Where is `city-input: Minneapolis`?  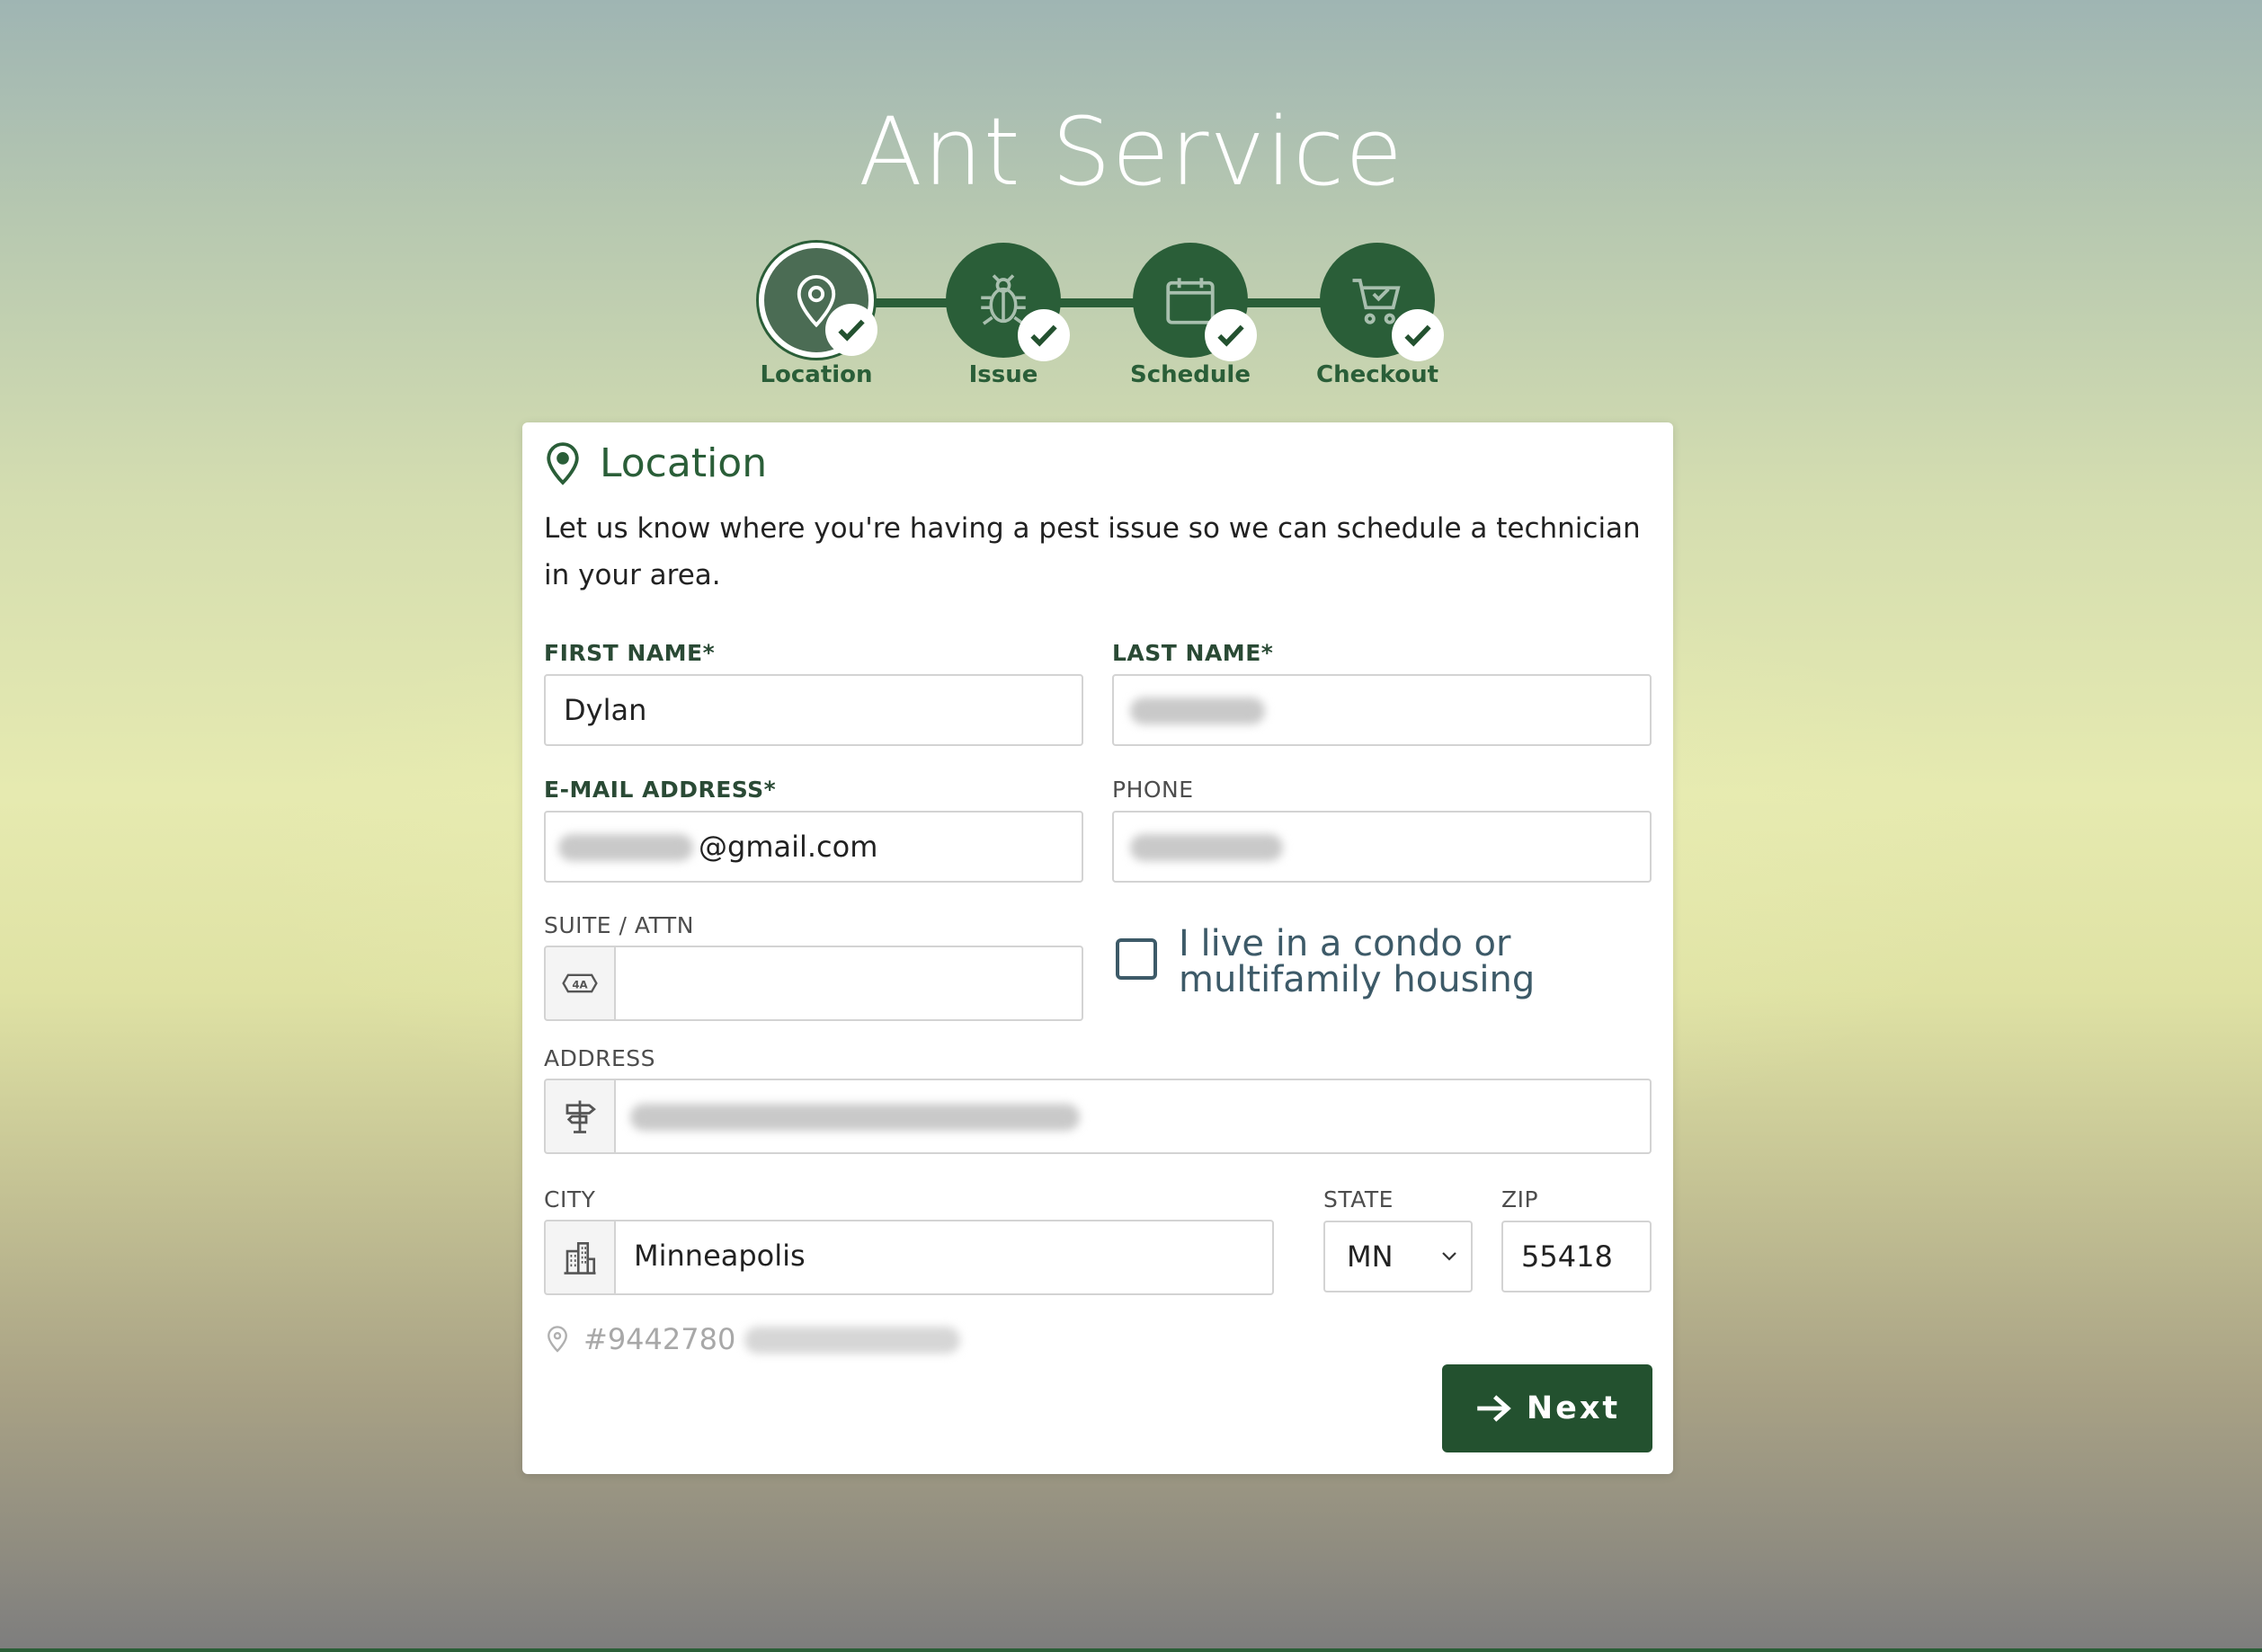 city-input: Minneapolis is located at coordinates (944, 1257).